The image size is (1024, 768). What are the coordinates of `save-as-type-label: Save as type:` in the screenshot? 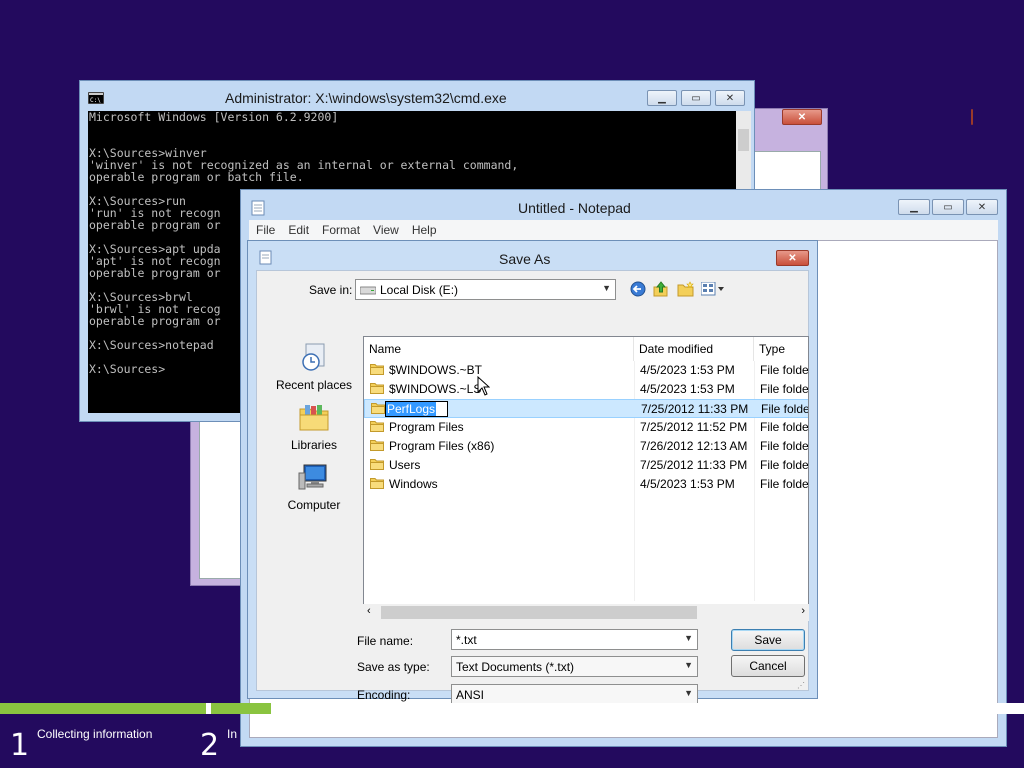 It's located at (393, 667).